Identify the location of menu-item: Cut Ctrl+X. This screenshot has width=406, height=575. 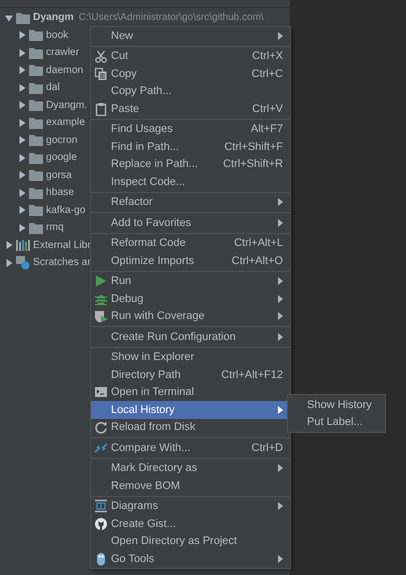
(190, 56).